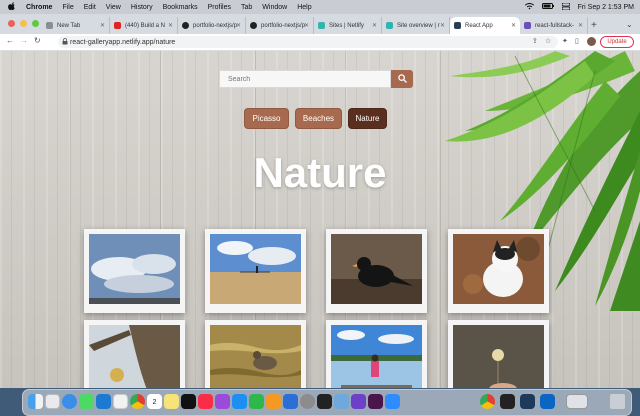 The image size is (640, 416). What do you see at coordinates (65, 42) in the screenshot?
I see `lock-icon` at bounding box center [65, 42].